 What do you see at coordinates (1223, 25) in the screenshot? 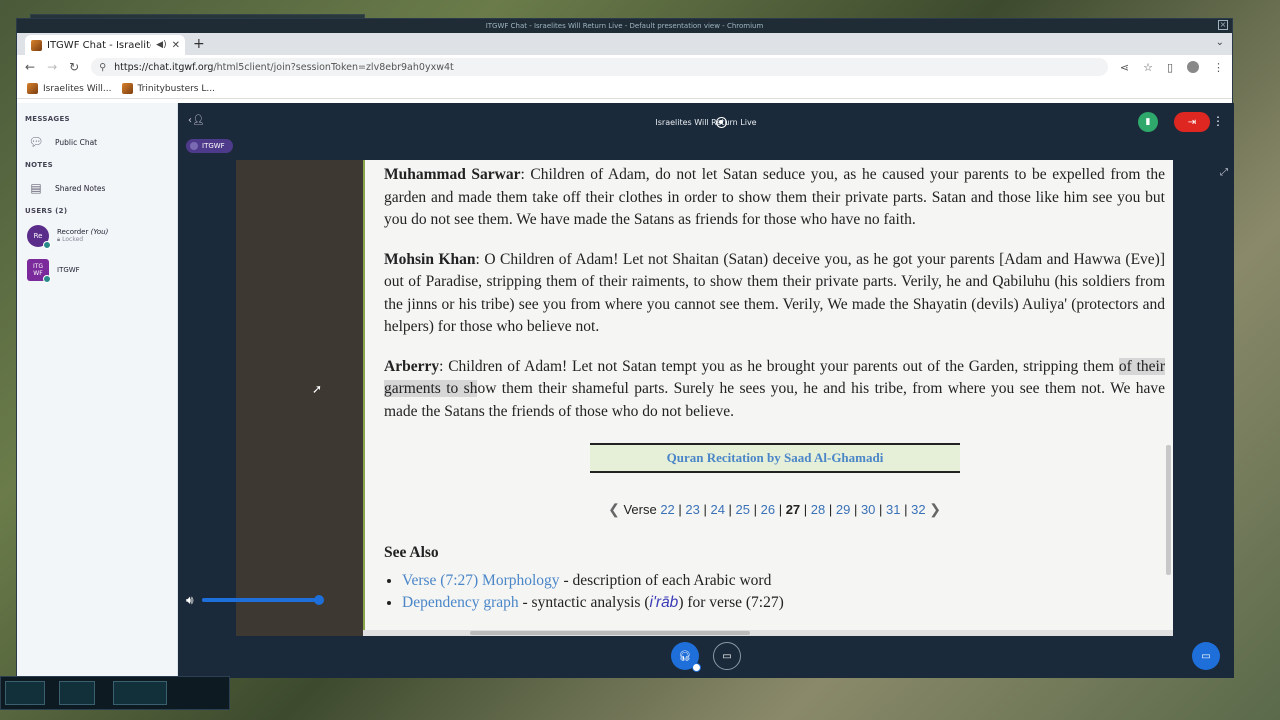
I see `window-close-icon: ×` at bounding box center [1223, 25].